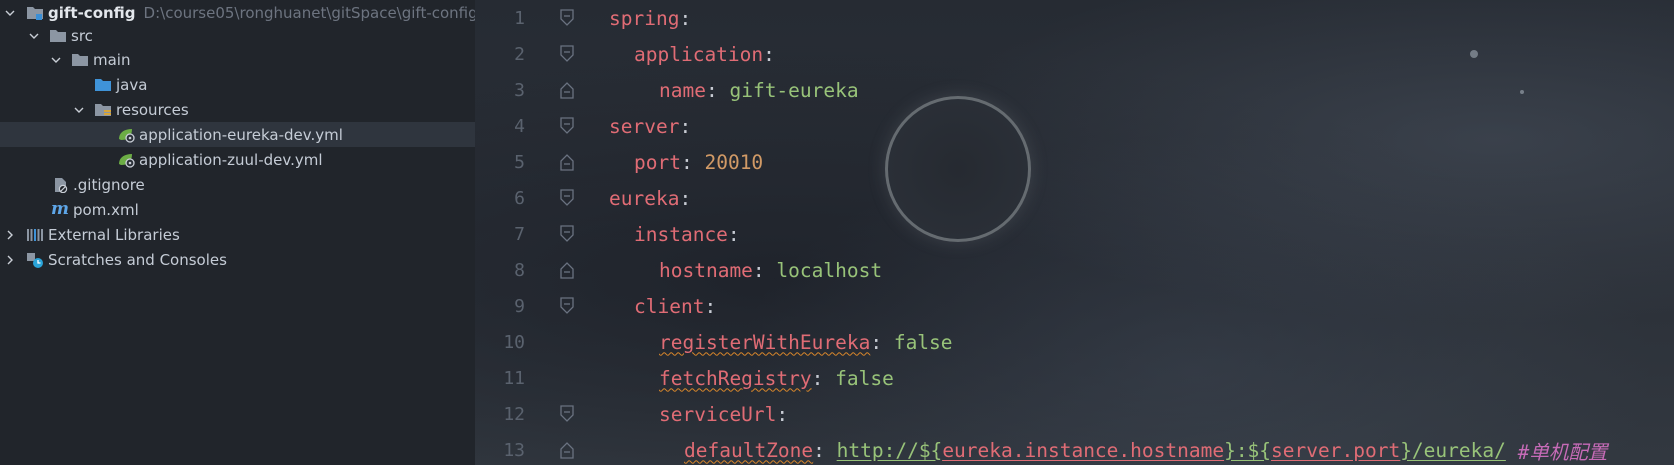 Image resolution: width=1674 pixels, height=465 pixels. Describe the element at coordinates (699, 54) in the screenshot. I see `yaml-key: application` at that location.